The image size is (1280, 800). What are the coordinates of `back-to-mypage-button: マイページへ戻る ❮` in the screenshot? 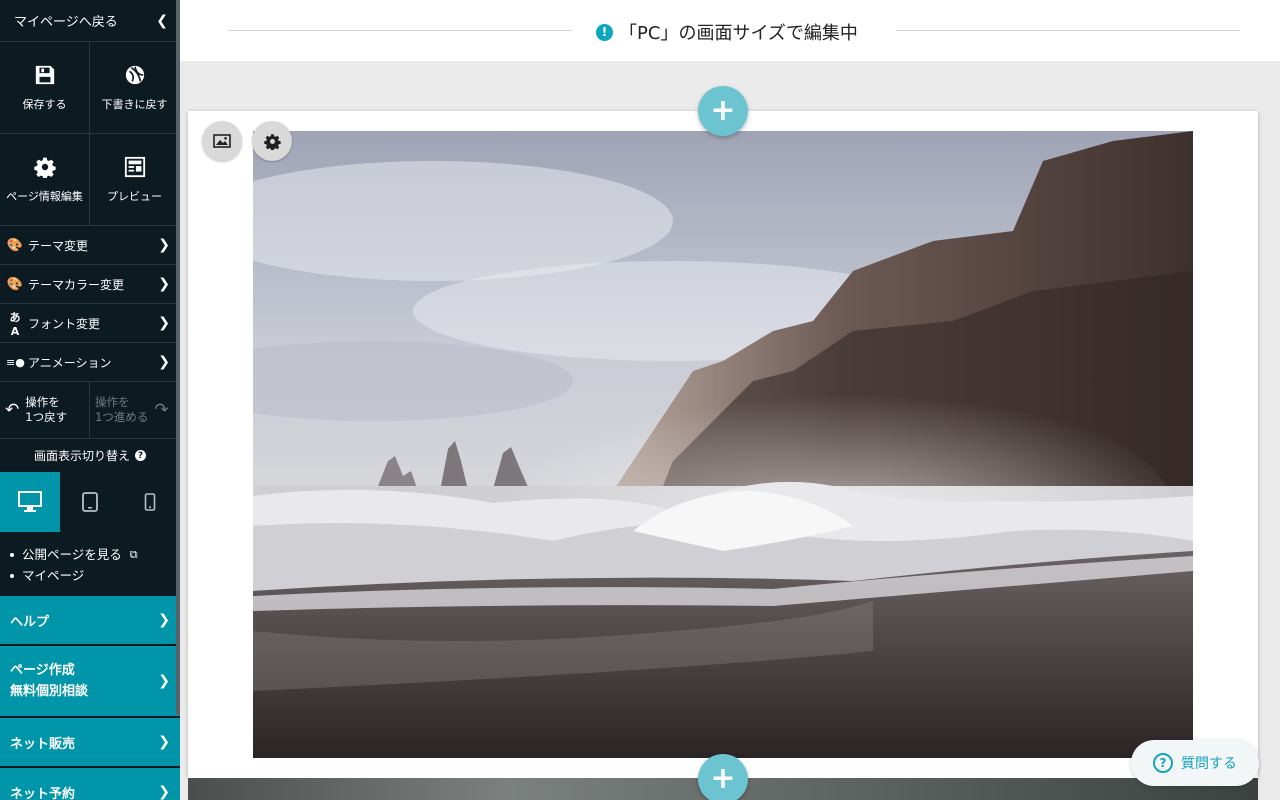 It's located at (90, 21).